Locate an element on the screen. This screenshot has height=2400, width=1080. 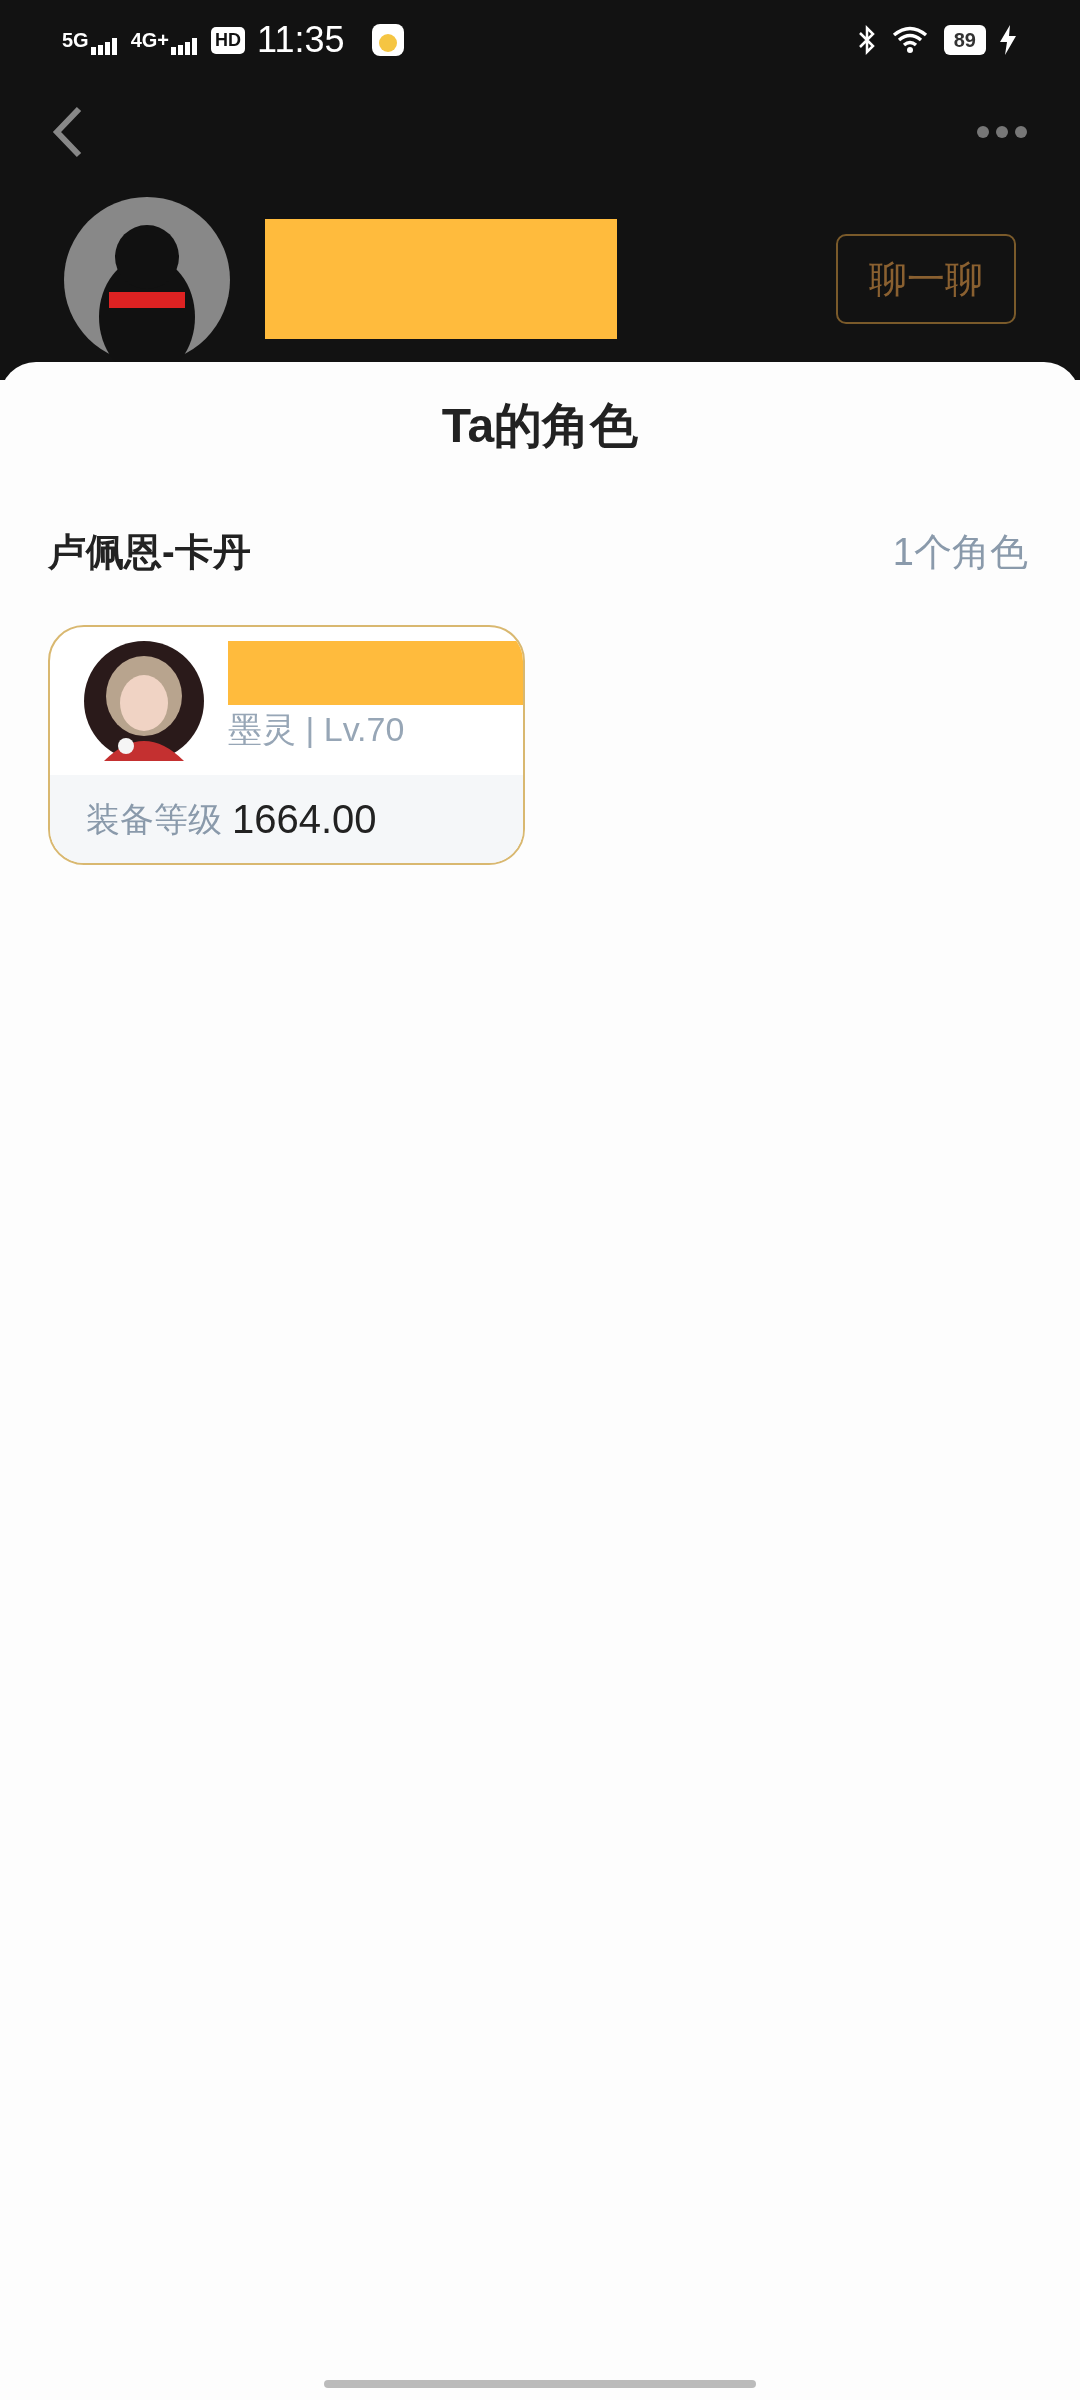
network-indicator: 5G is located at coordinates (75, 40).